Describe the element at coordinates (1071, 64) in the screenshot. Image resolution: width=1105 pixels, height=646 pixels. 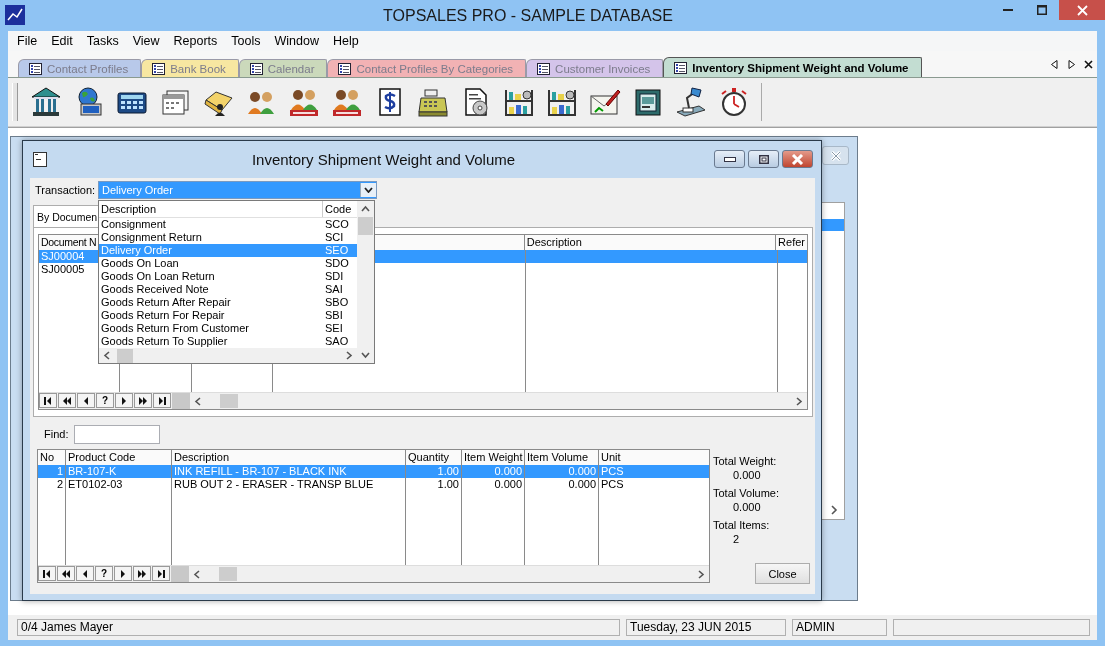
I see `right-arrow-icon` at that location.